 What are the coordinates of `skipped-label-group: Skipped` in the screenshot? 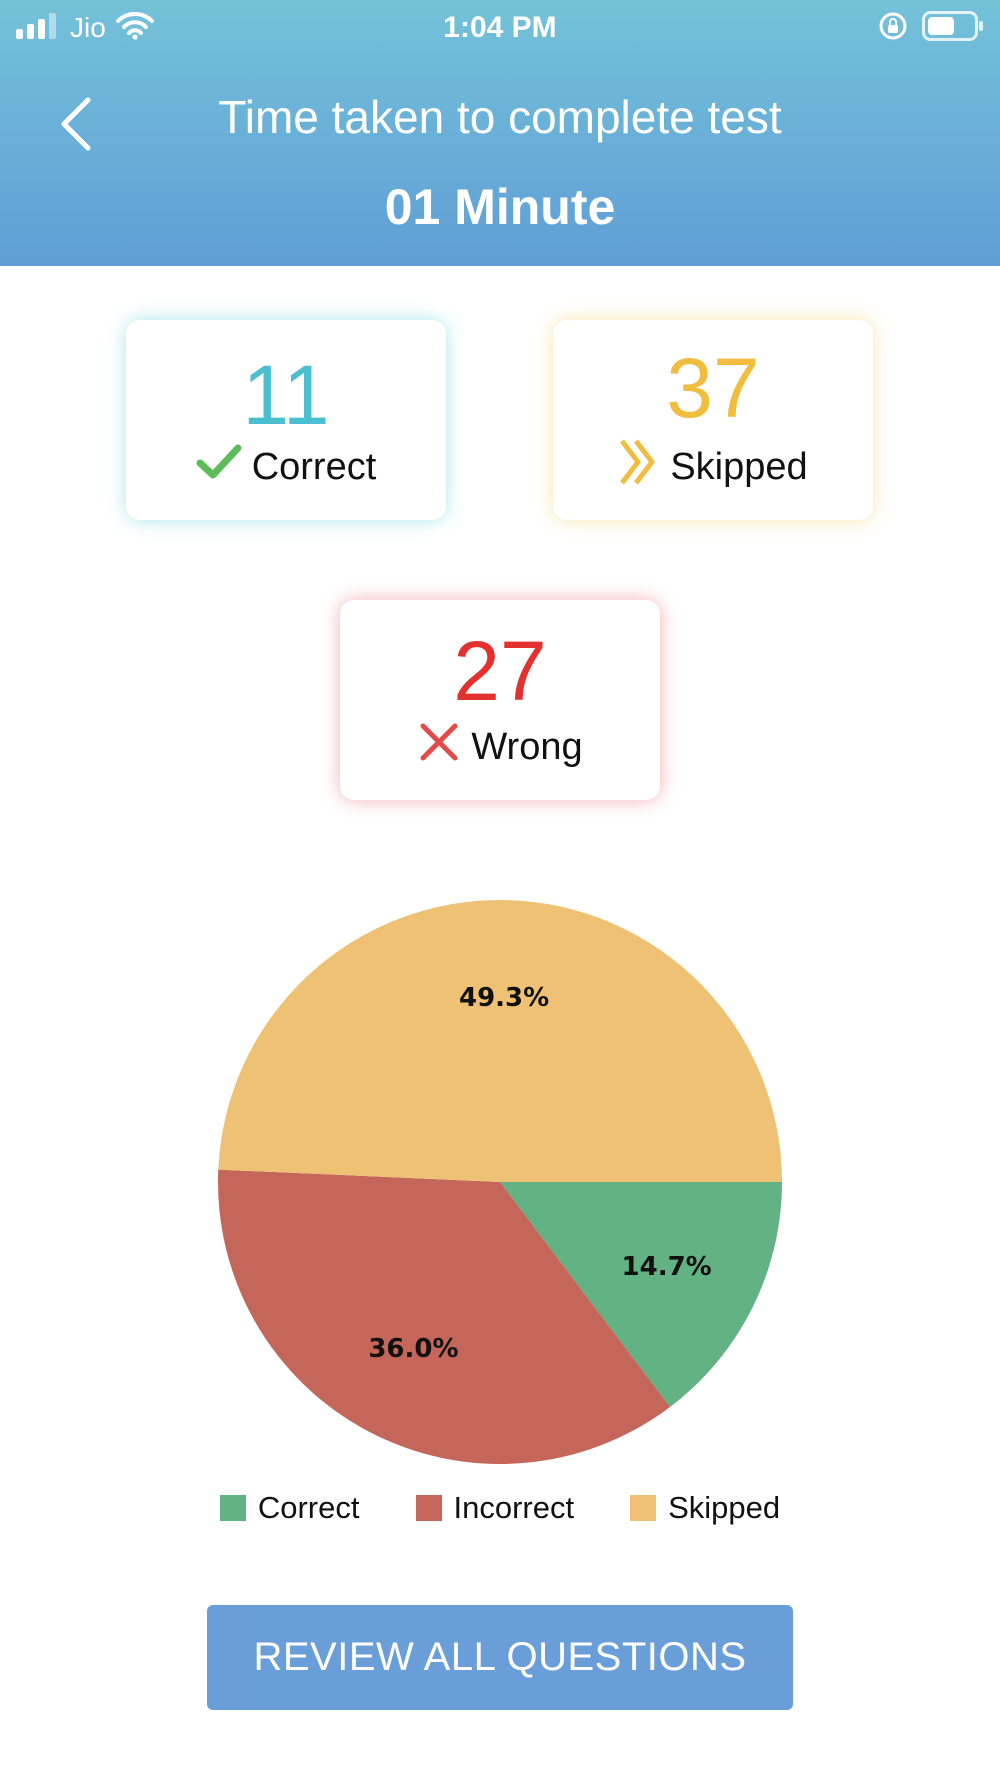 It's located at (713, 467).